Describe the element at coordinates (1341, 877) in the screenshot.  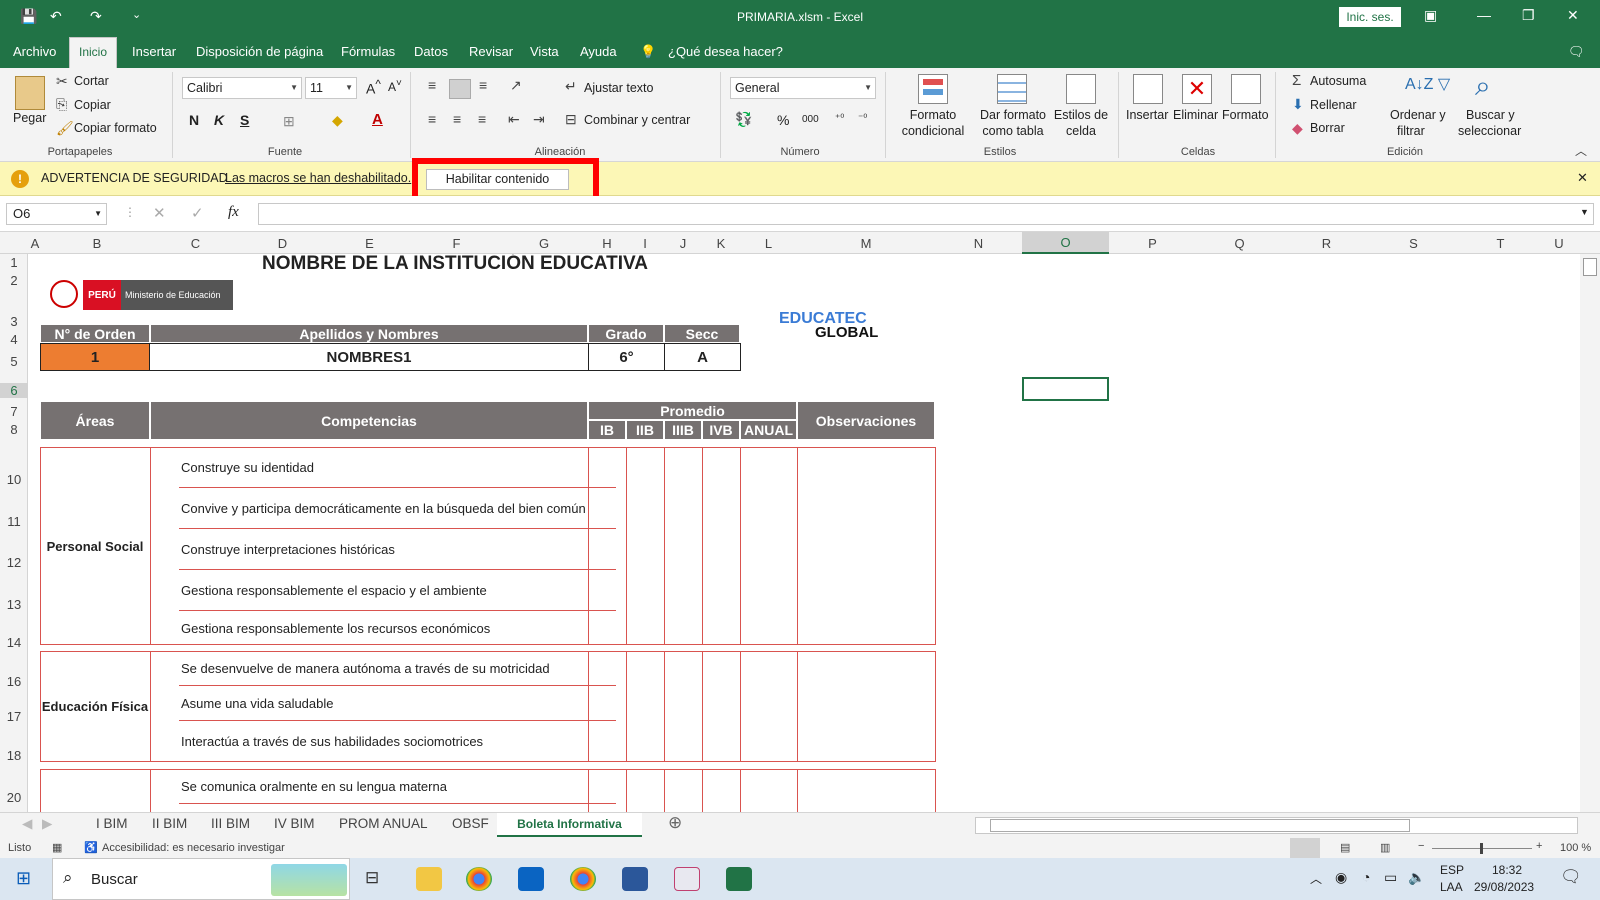
I see `meet-now-icon: ◉` at that location.